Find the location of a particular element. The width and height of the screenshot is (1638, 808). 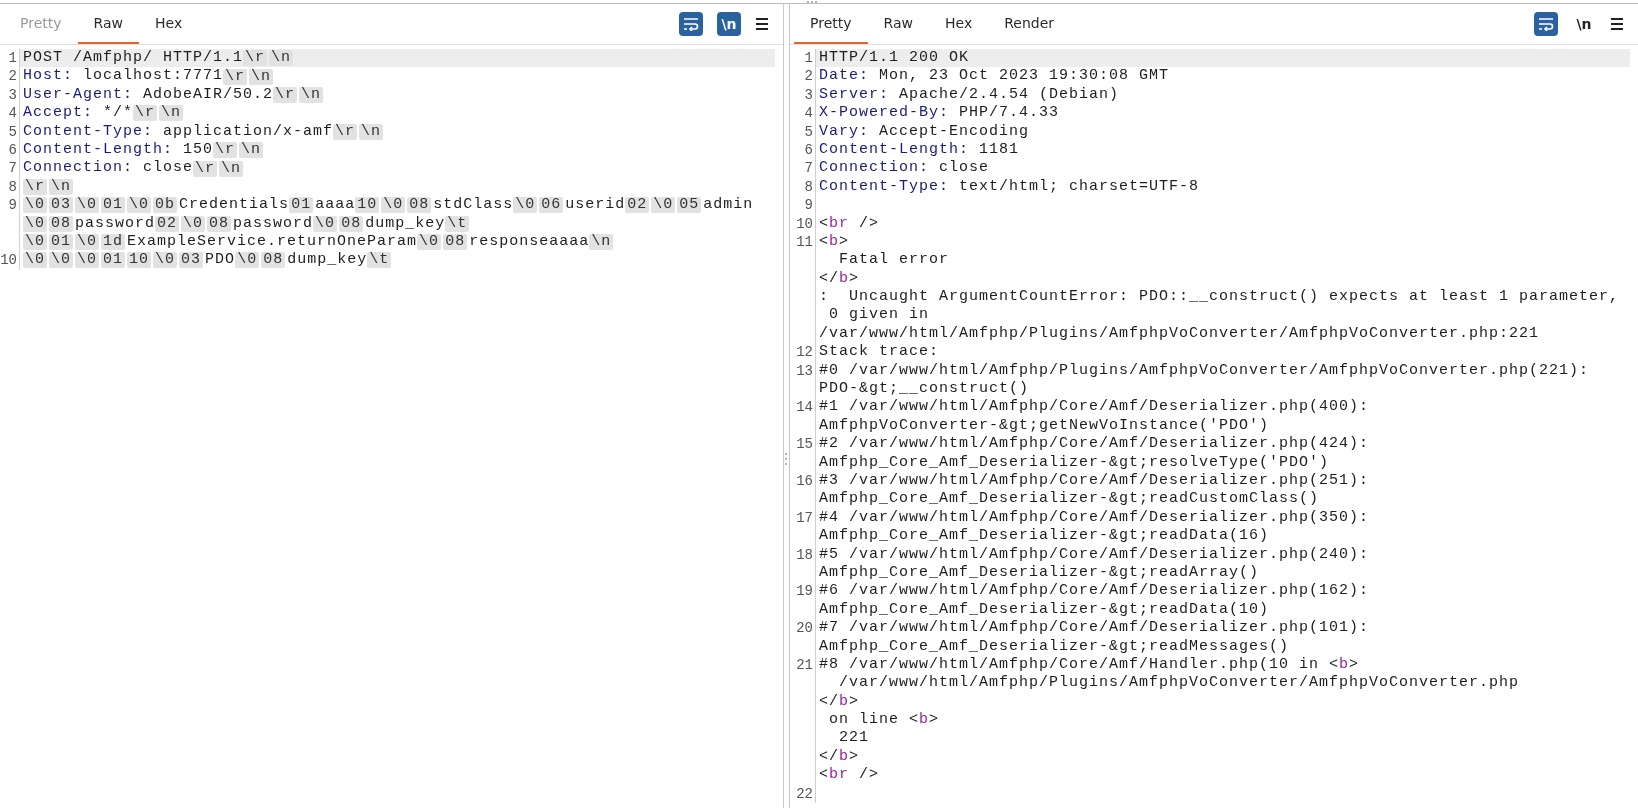

escape-sequence: \t is located at coordinates (457, 223).